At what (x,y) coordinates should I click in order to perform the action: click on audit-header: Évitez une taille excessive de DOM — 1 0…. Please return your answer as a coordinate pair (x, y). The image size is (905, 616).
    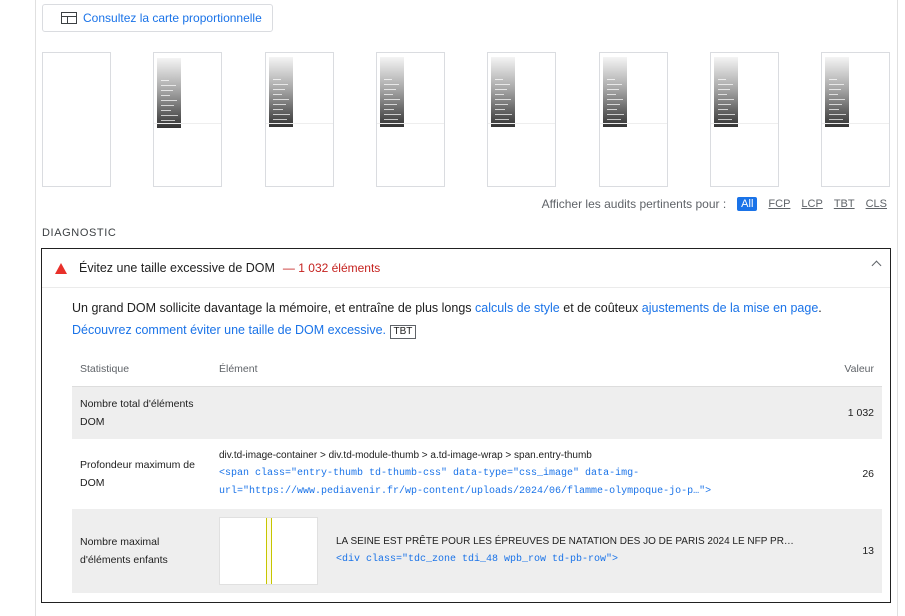
    Looking at the image, I should click on (466, 268).